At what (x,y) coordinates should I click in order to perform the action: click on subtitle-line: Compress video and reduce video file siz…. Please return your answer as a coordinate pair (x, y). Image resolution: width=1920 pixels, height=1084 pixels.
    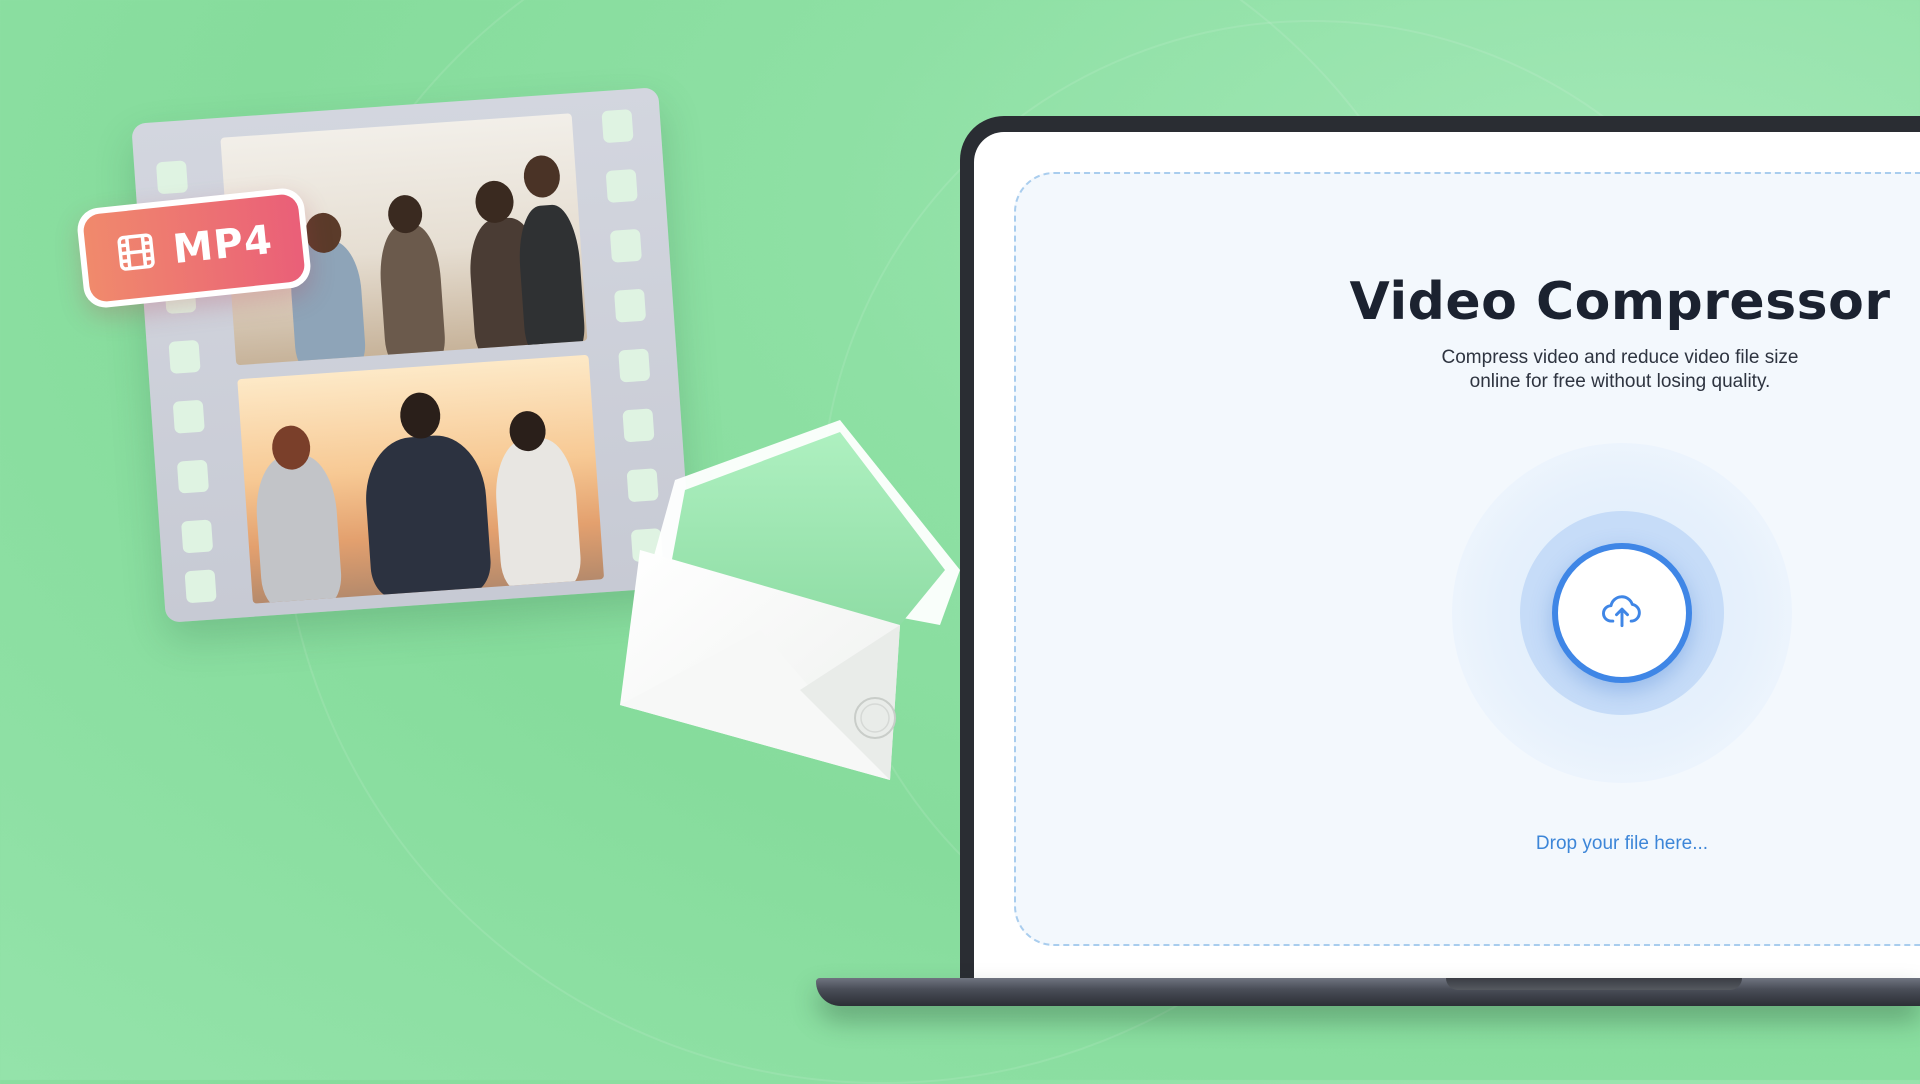
    Looking at the image, I should click on (1620, 357).